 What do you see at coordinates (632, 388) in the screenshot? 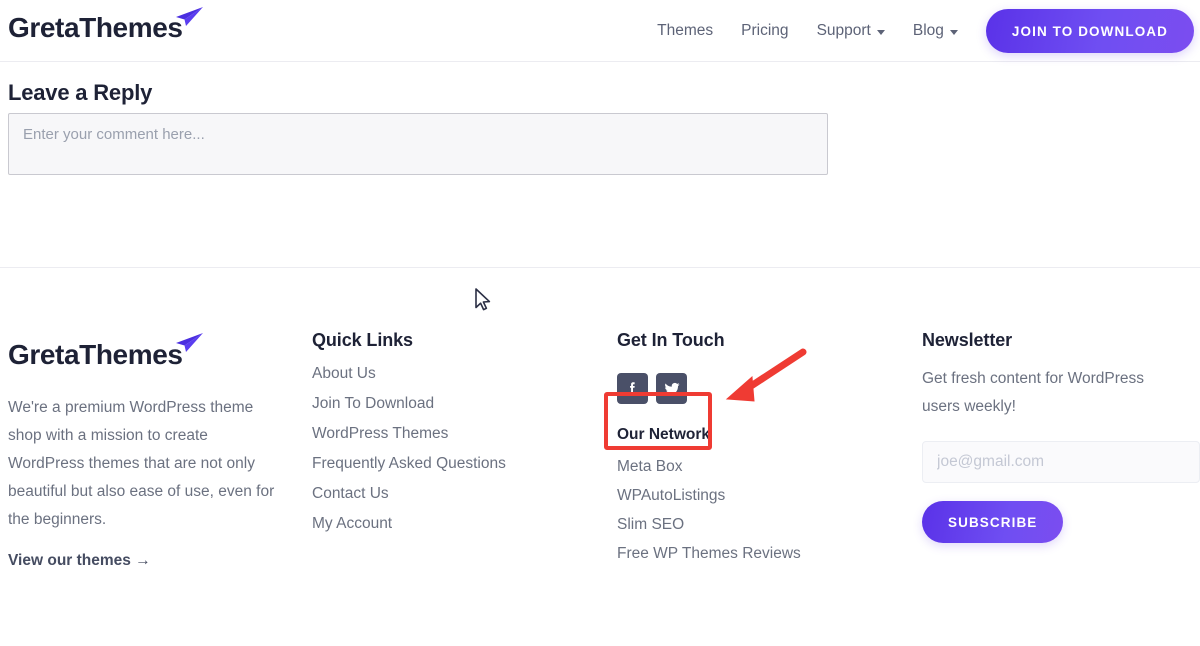
I see `facebook-icon` at bounding box center [632, 388].